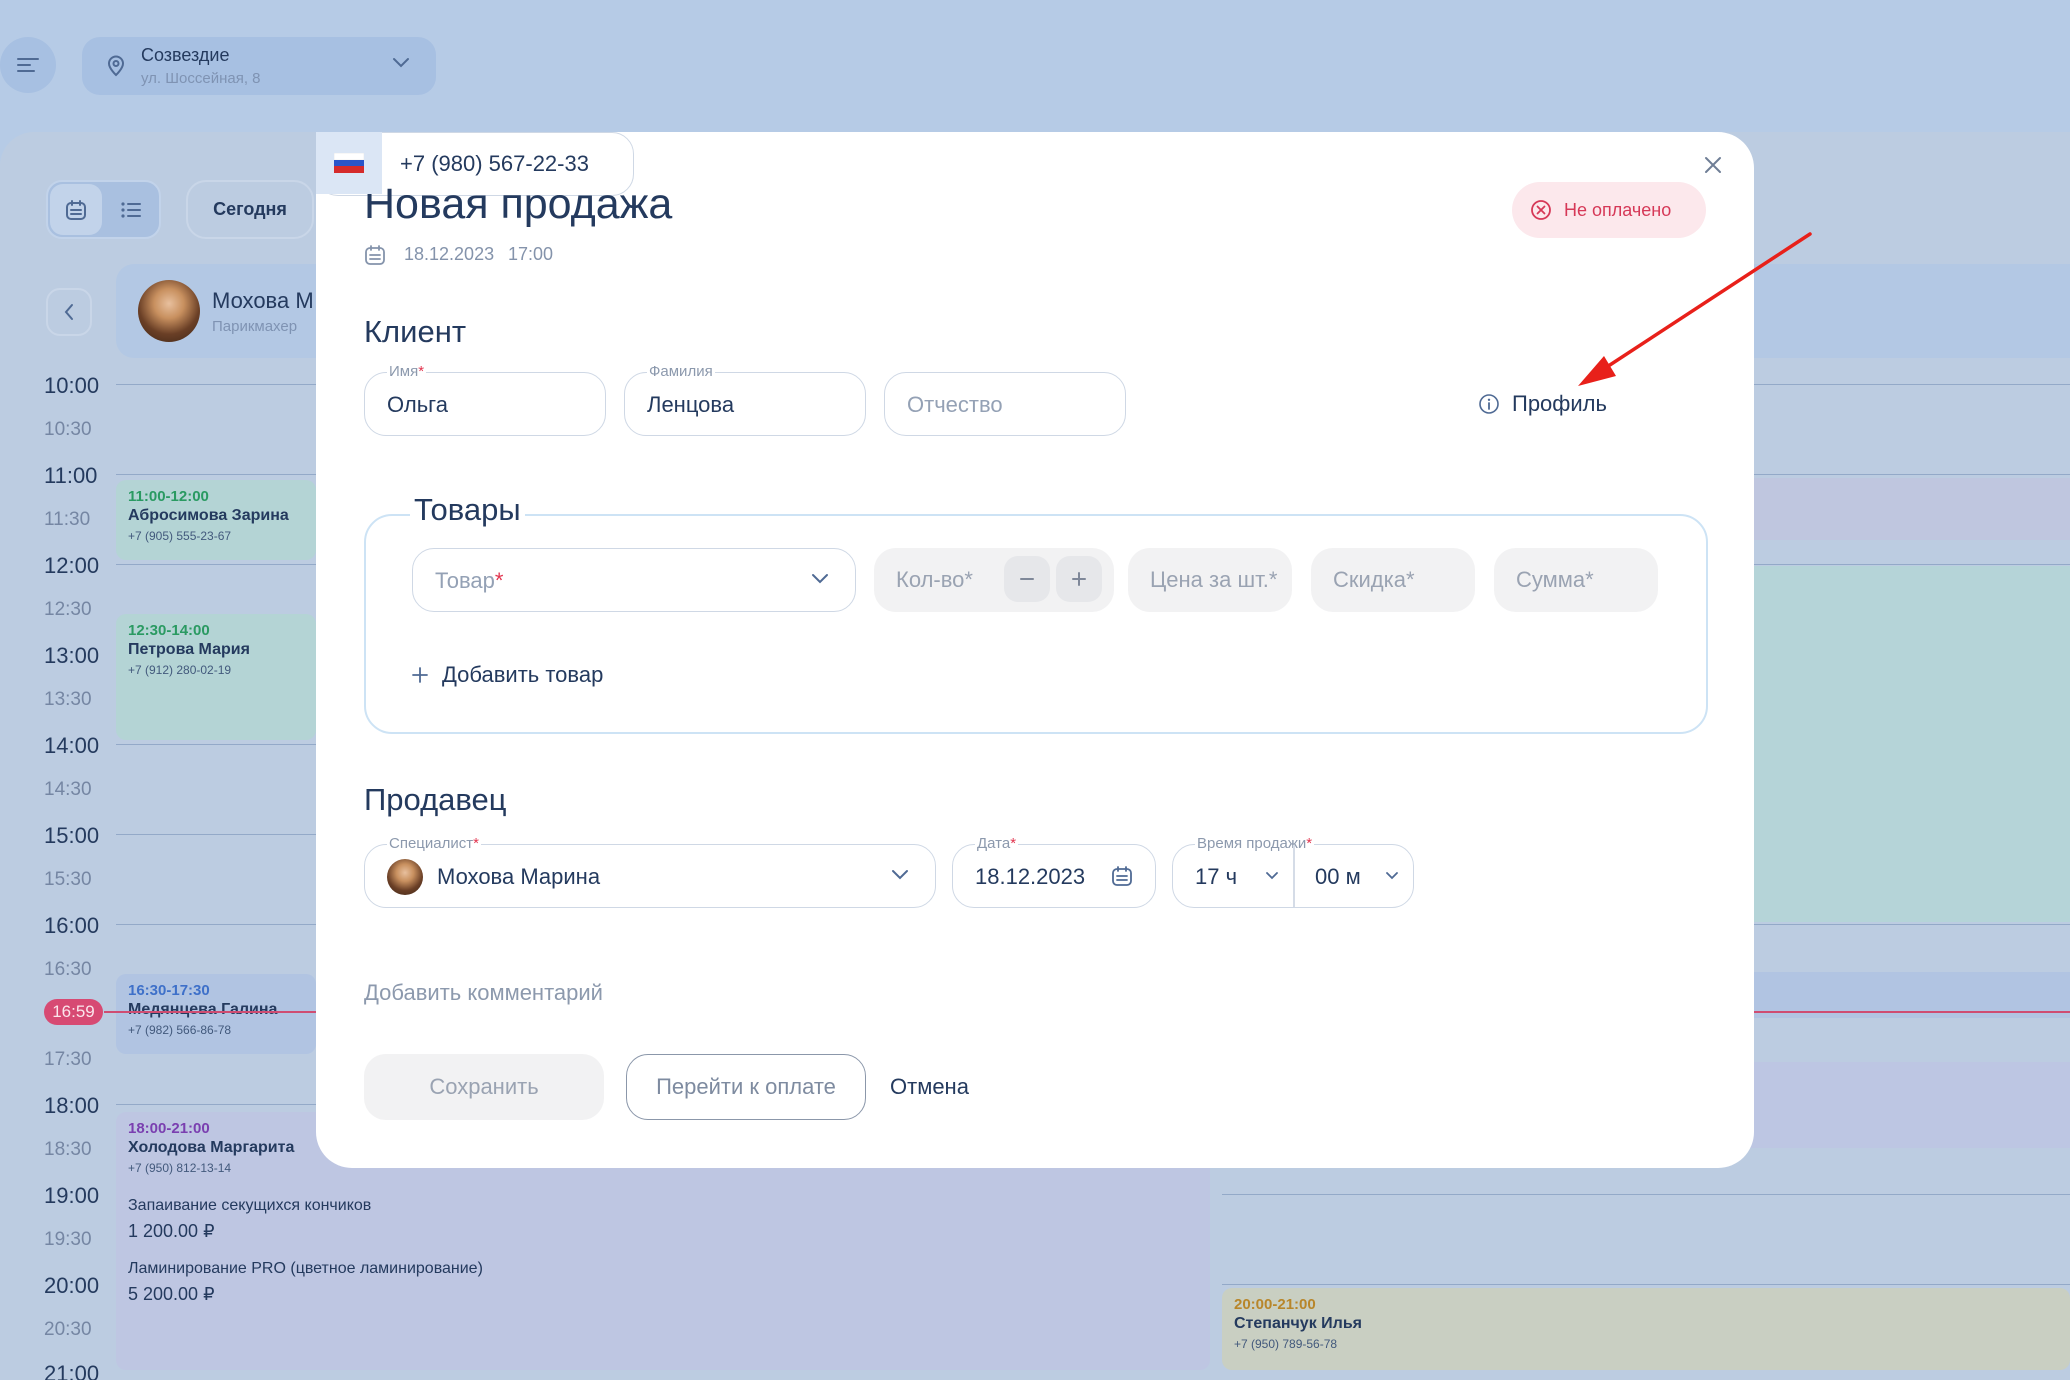 Image resolution: width=2070 pixels, height=1380 pixels. I want to click on close-circle-icon, so click(1541, 210).